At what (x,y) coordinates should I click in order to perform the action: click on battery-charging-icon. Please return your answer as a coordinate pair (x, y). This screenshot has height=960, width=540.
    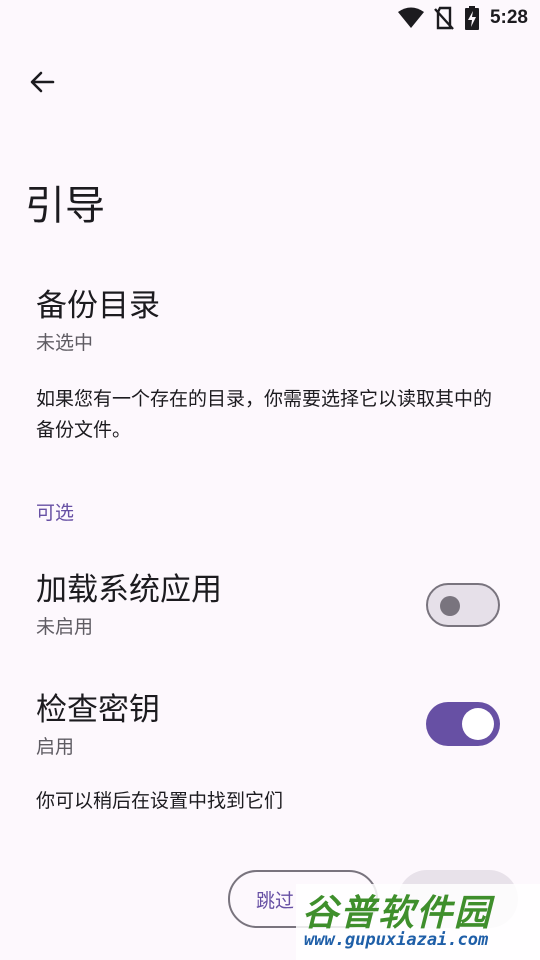
    Looking at the image, I should click on (471, 18).